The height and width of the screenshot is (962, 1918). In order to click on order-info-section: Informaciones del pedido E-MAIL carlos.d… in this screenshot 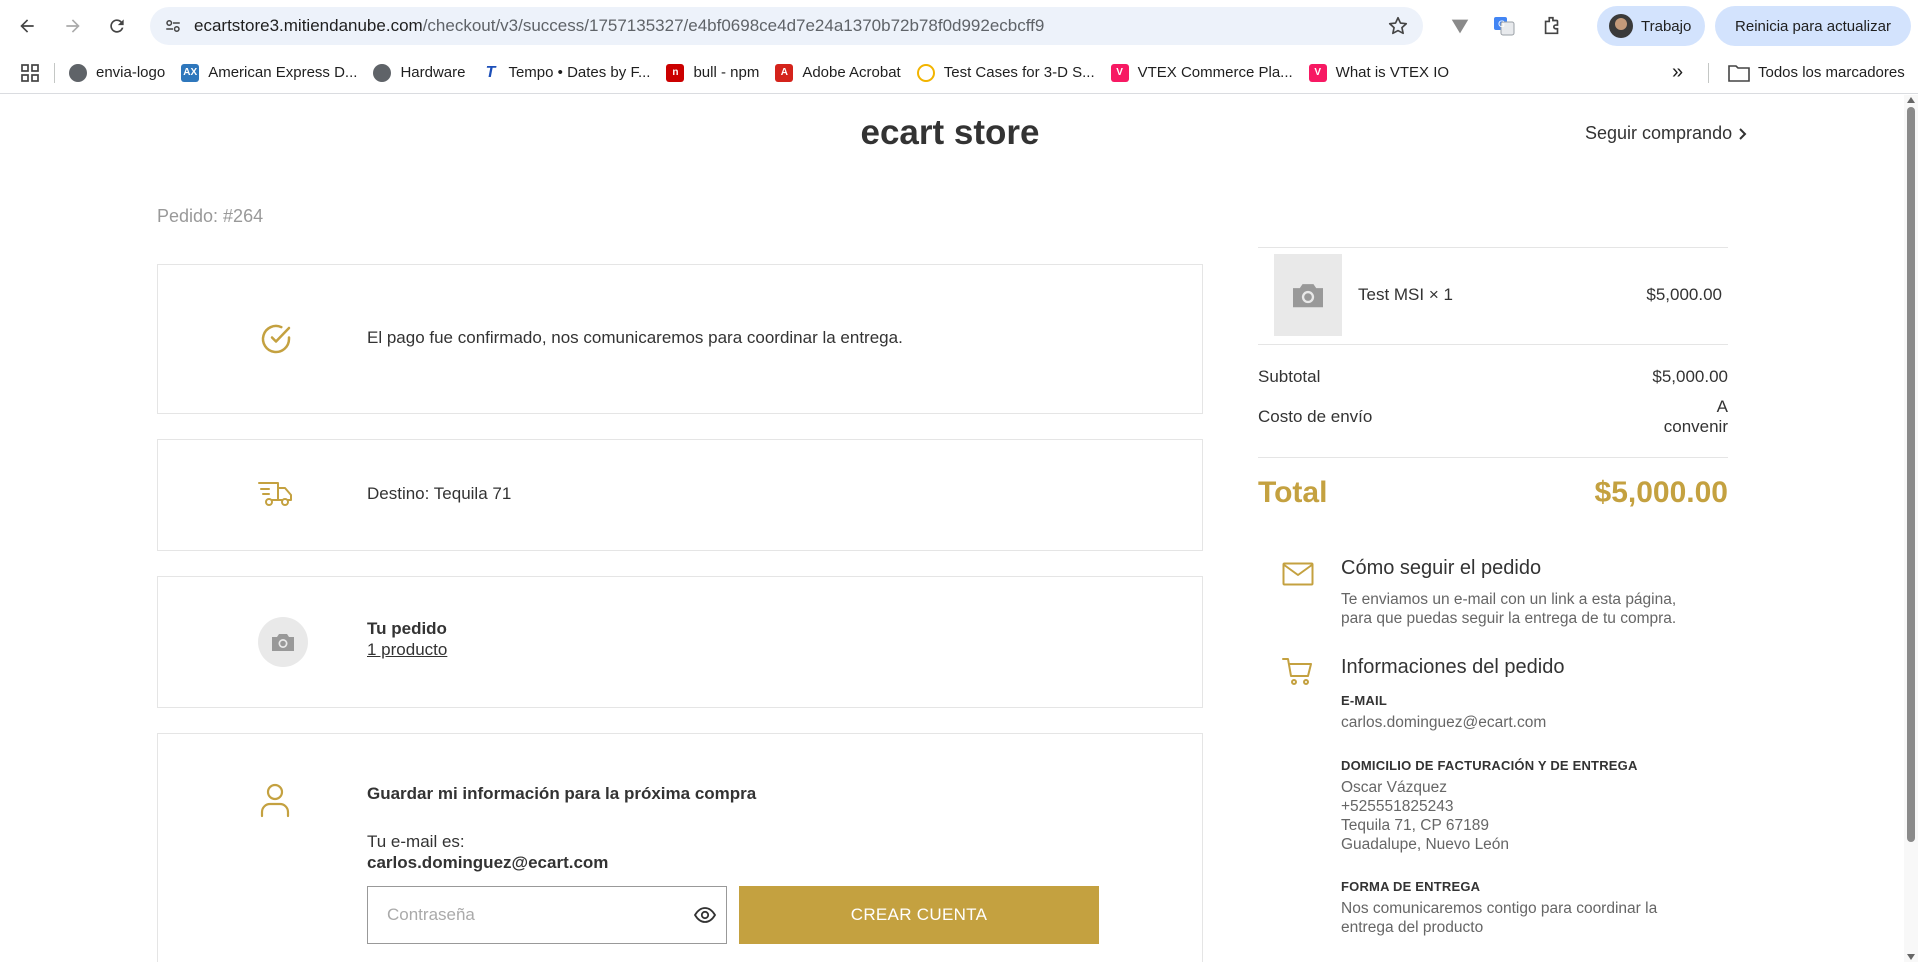, I will do `click(1493, 808)`.